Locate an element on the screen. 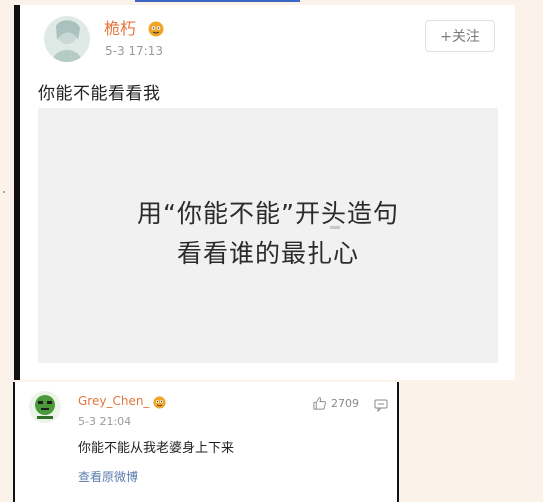  top-link-strip is located at coordinates (217, 1).